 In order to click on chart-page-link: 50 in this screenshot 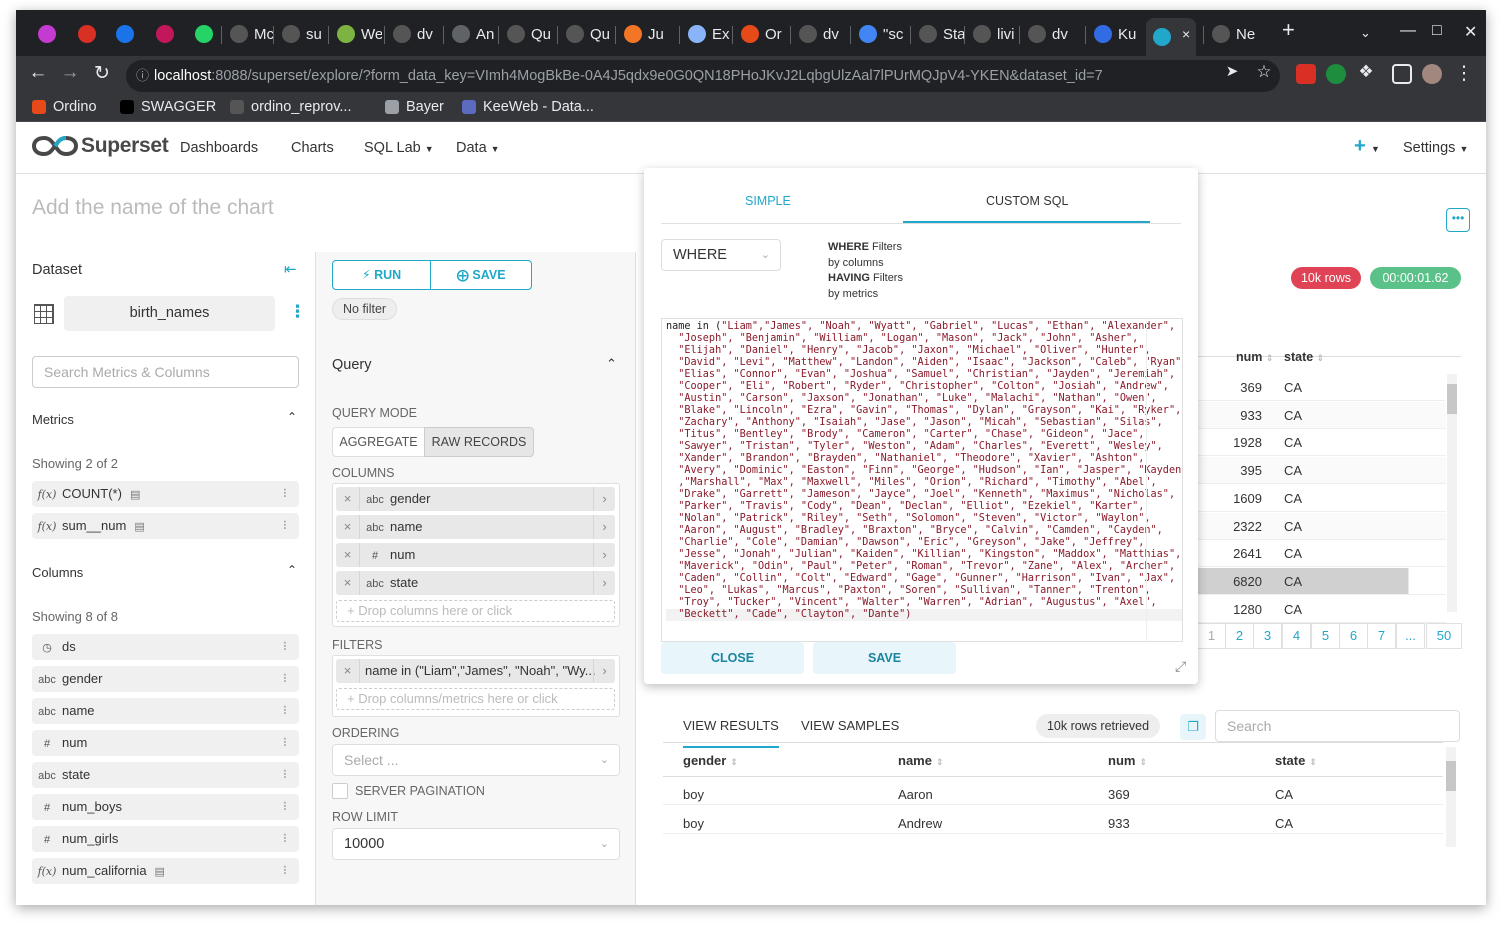, I will do `click(1444, 636)`.